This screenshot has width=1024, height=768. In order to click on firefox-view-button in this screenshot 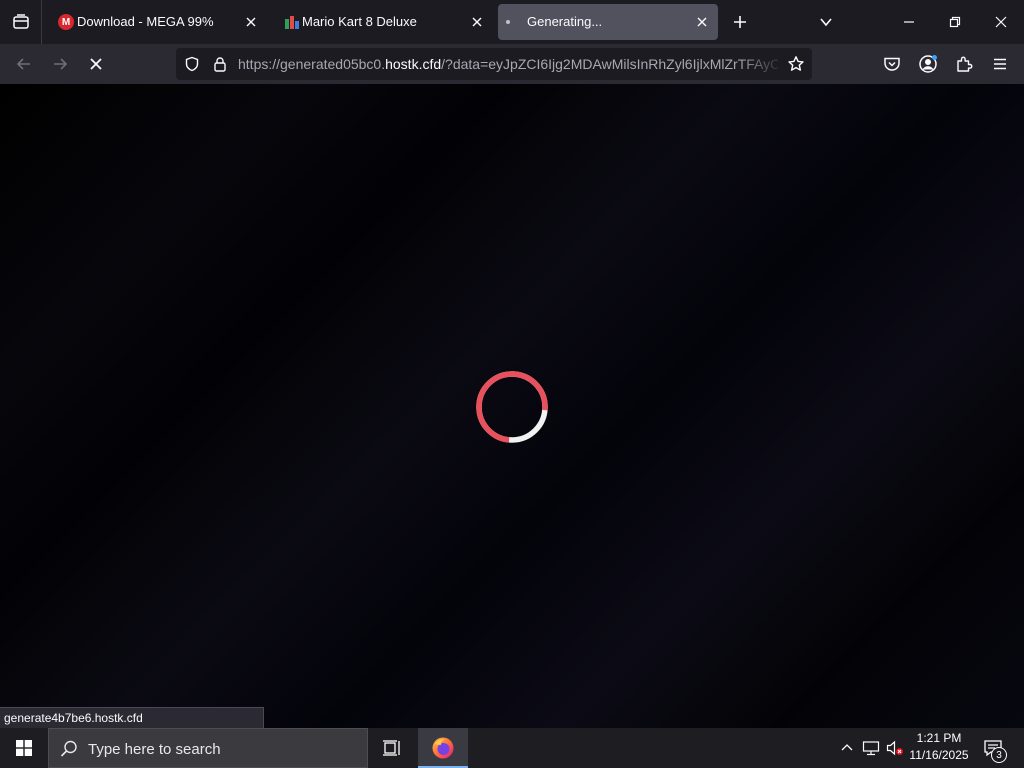, I will do `click(21, 22)`.